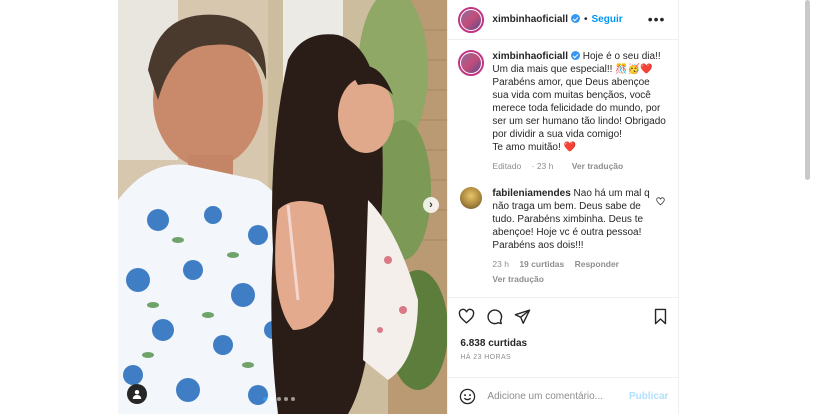  I want to click on comment-username: fabileniamendes, so click(531, 193).